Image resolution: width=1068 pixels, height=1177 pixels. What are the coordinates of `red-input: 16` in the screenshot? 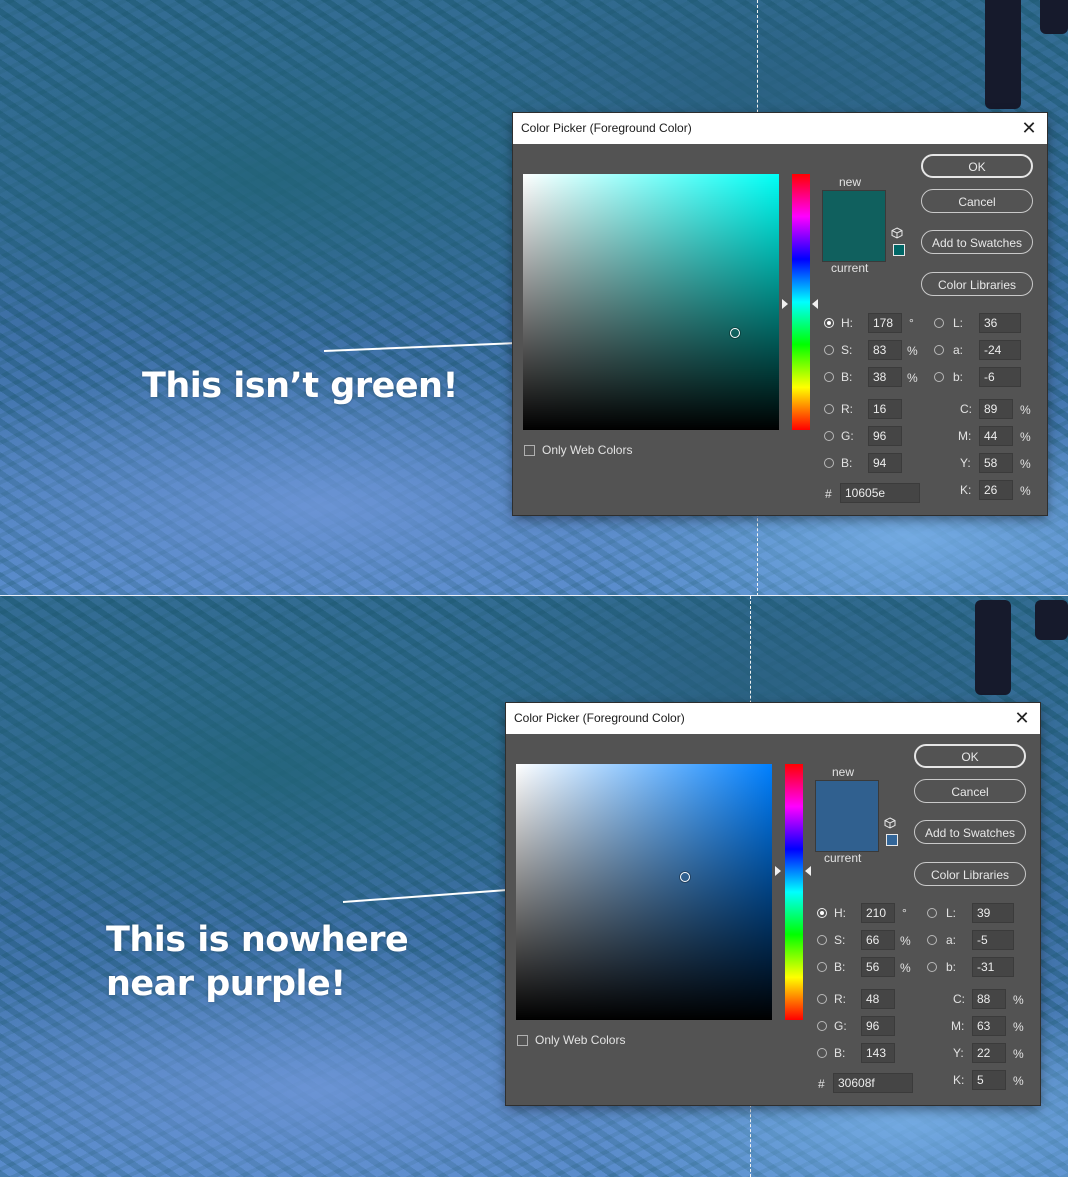 It's located at (885, 409).